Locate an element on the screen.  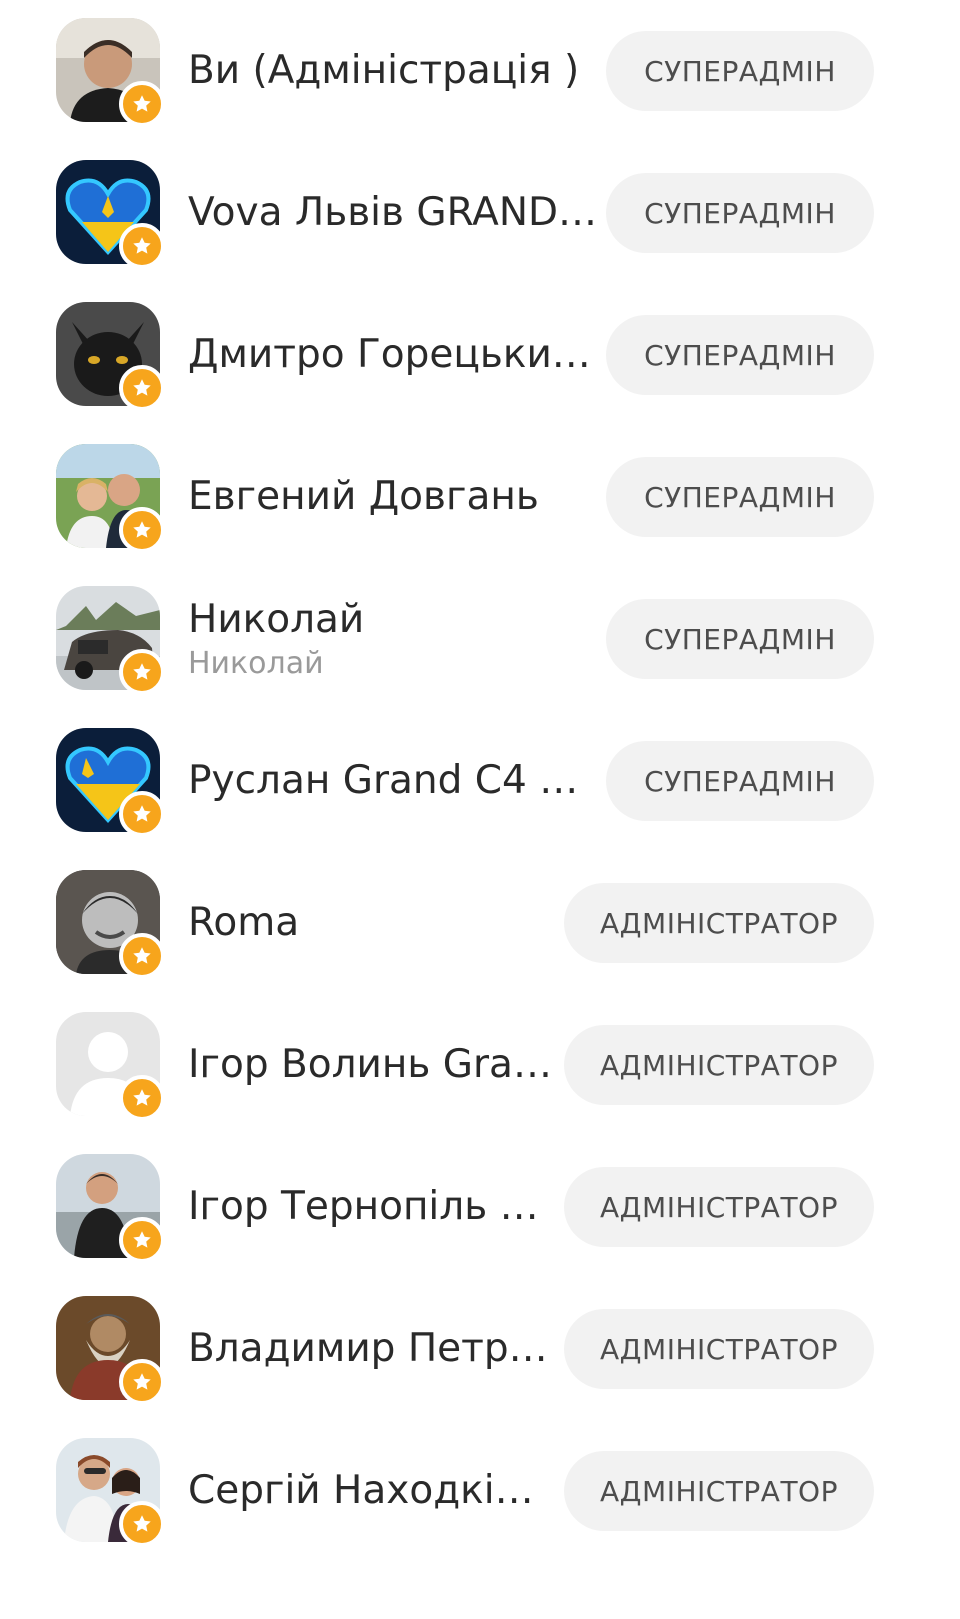
member-row: Евгений Довгань СУПЕРАДМІН is located at coordinates (480, 497).